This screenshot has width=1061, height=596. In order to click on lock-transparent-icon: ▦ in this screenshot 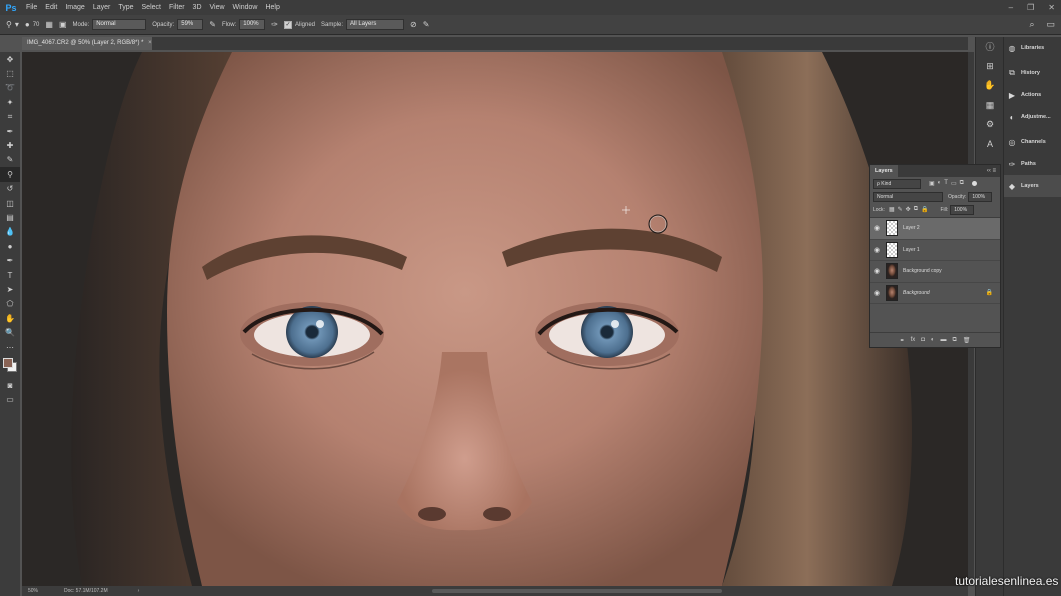, I will do `click(892, 209)`.